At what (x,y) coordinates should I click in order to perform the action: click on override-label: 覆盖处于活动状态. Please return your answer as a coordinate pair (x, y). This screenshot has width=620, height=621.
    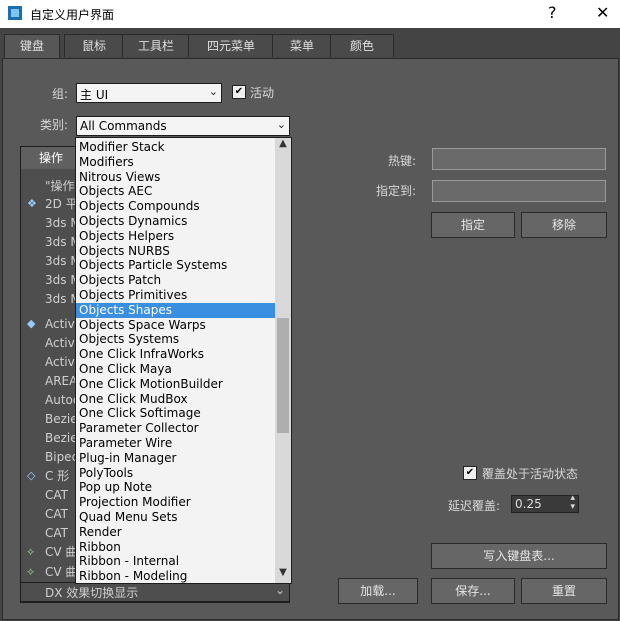
    Looking at the image, I should click on (530, 474).